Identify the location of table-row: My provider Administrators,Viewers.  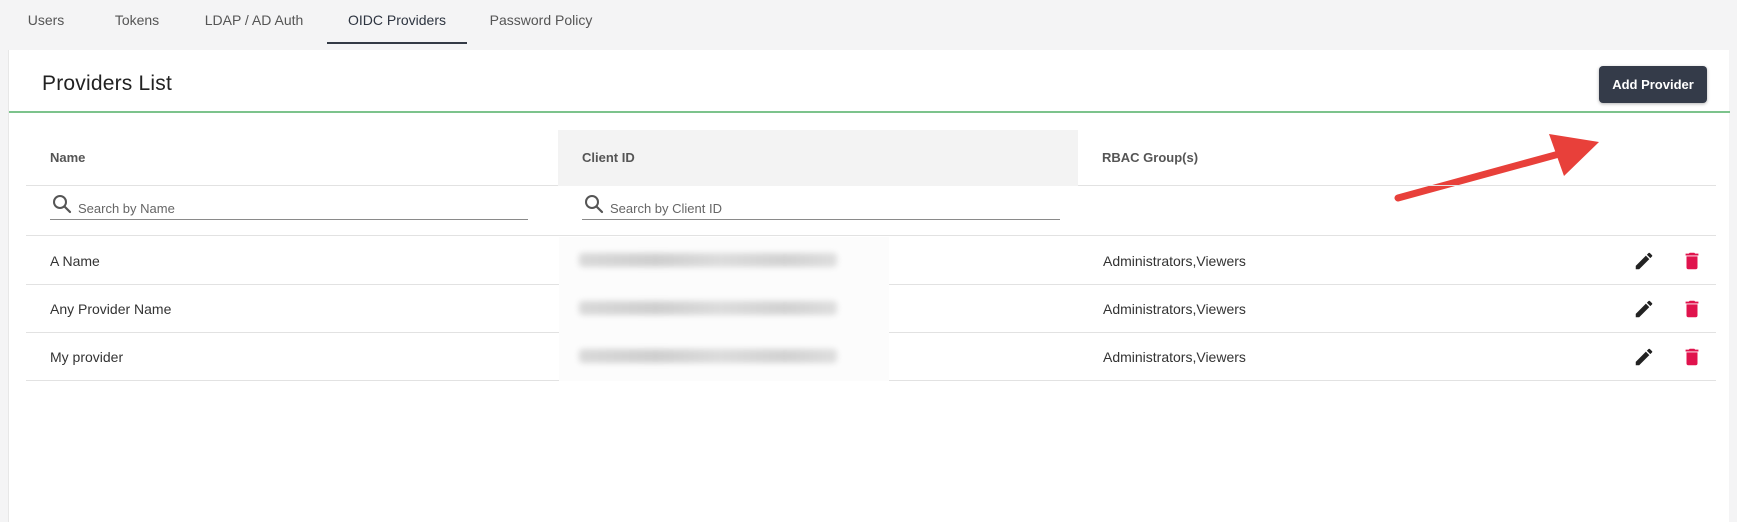
(871, 357).